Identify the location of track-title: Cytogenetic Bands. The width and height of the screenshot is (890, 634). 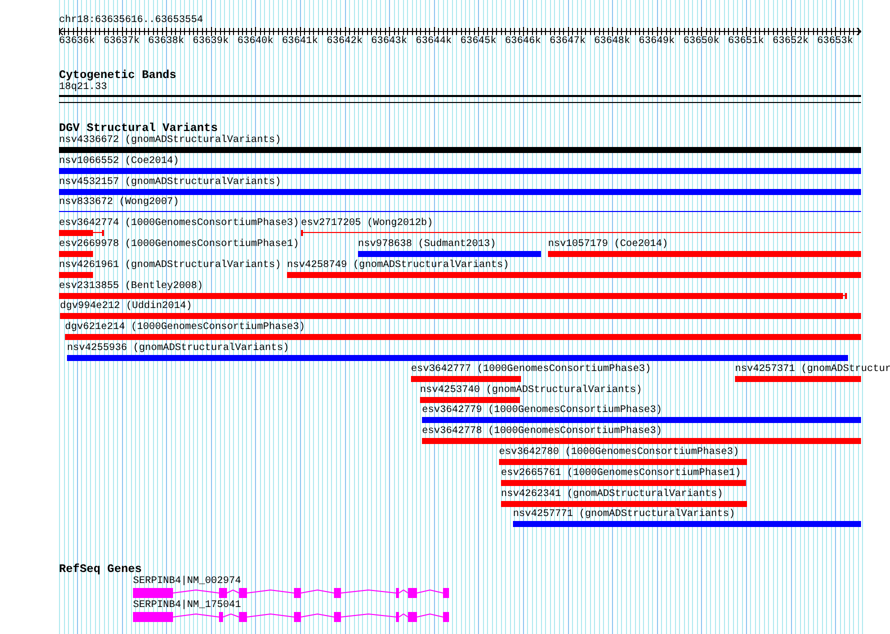
(117, 76).